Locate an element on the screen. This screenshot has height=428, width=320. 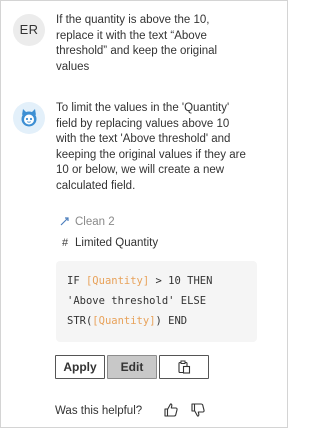
message-line: replace it with the text “Above is located at coordinates (131, 35).